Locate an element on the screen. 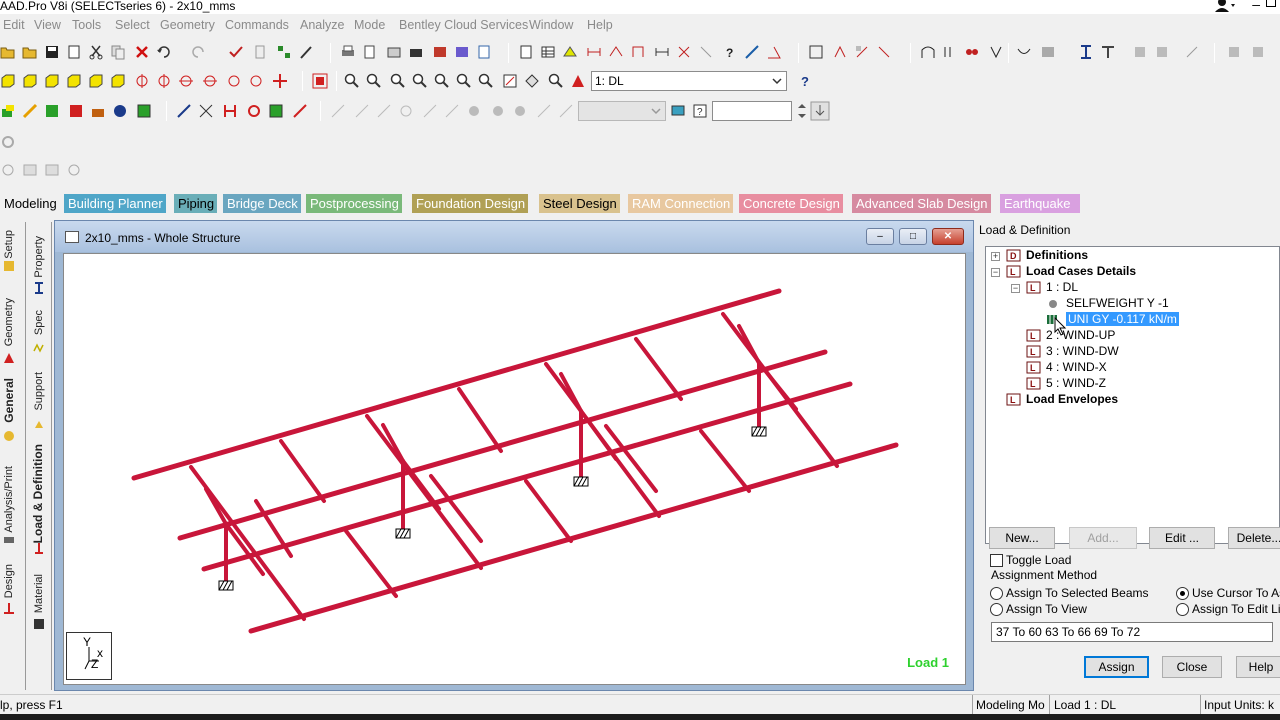  redo-icon is located at coordinates (198, 52).